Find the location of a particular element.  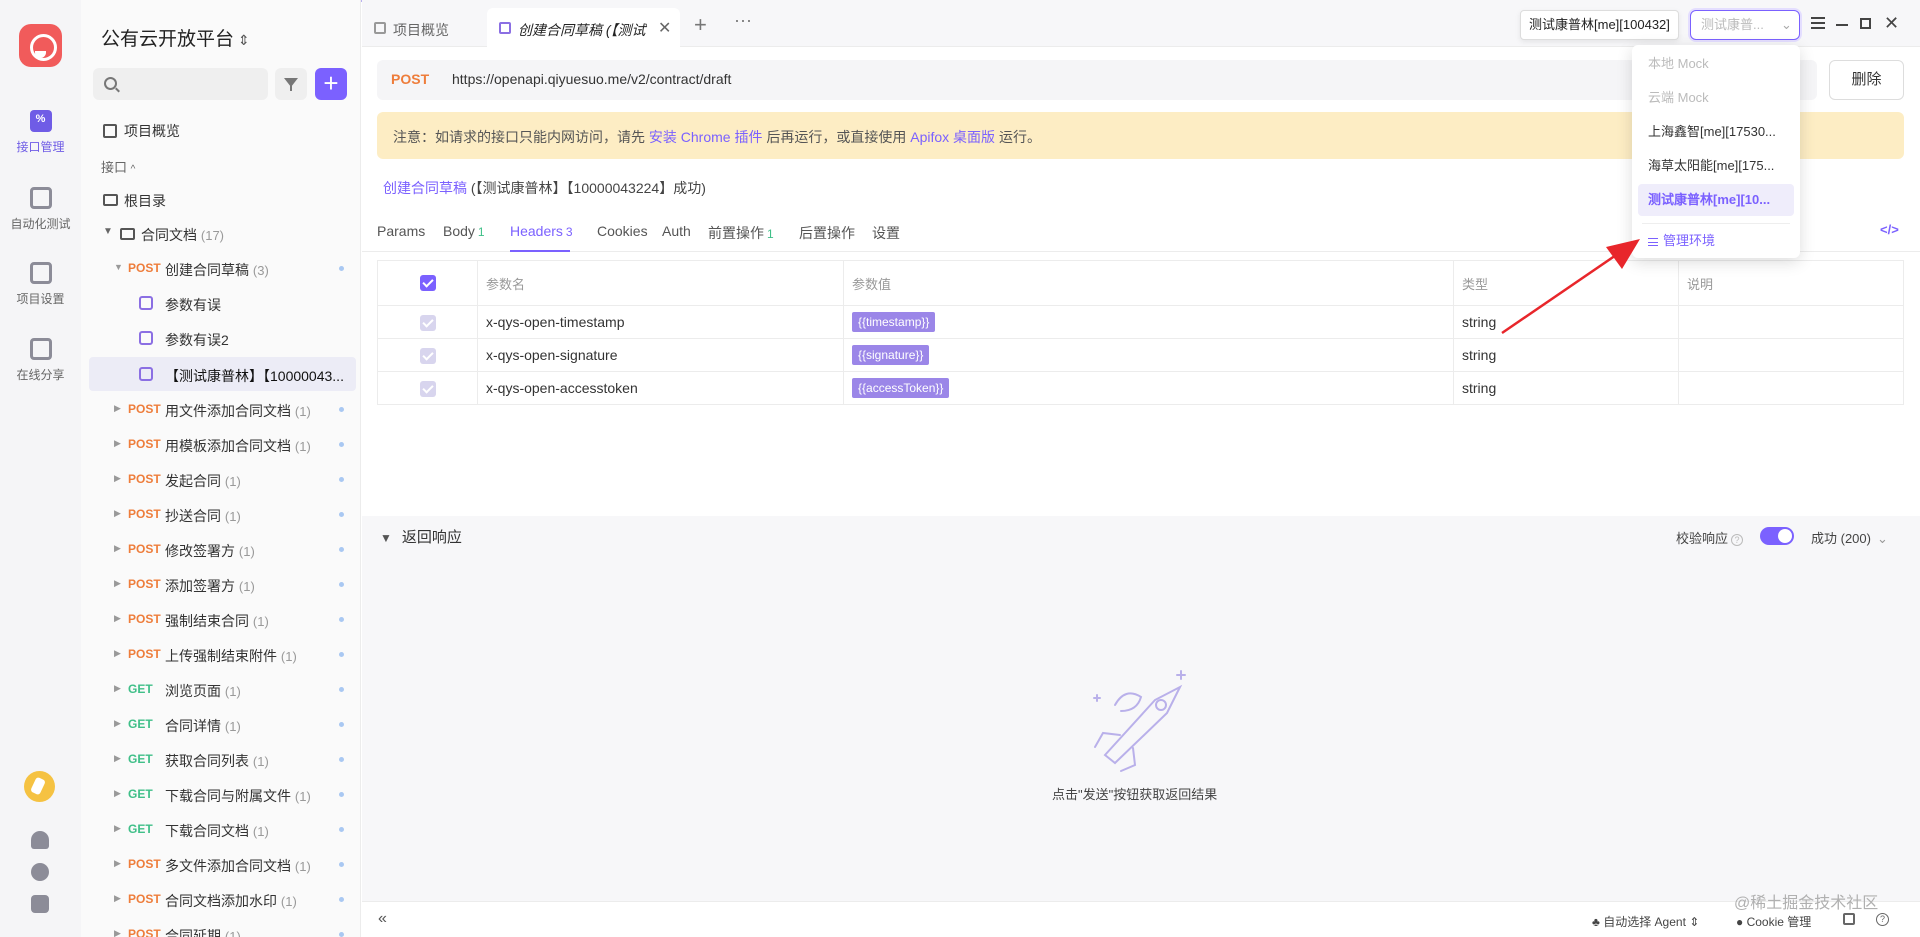

param-name: x-qys-open-timestamp is located at coordinates (660, 322).